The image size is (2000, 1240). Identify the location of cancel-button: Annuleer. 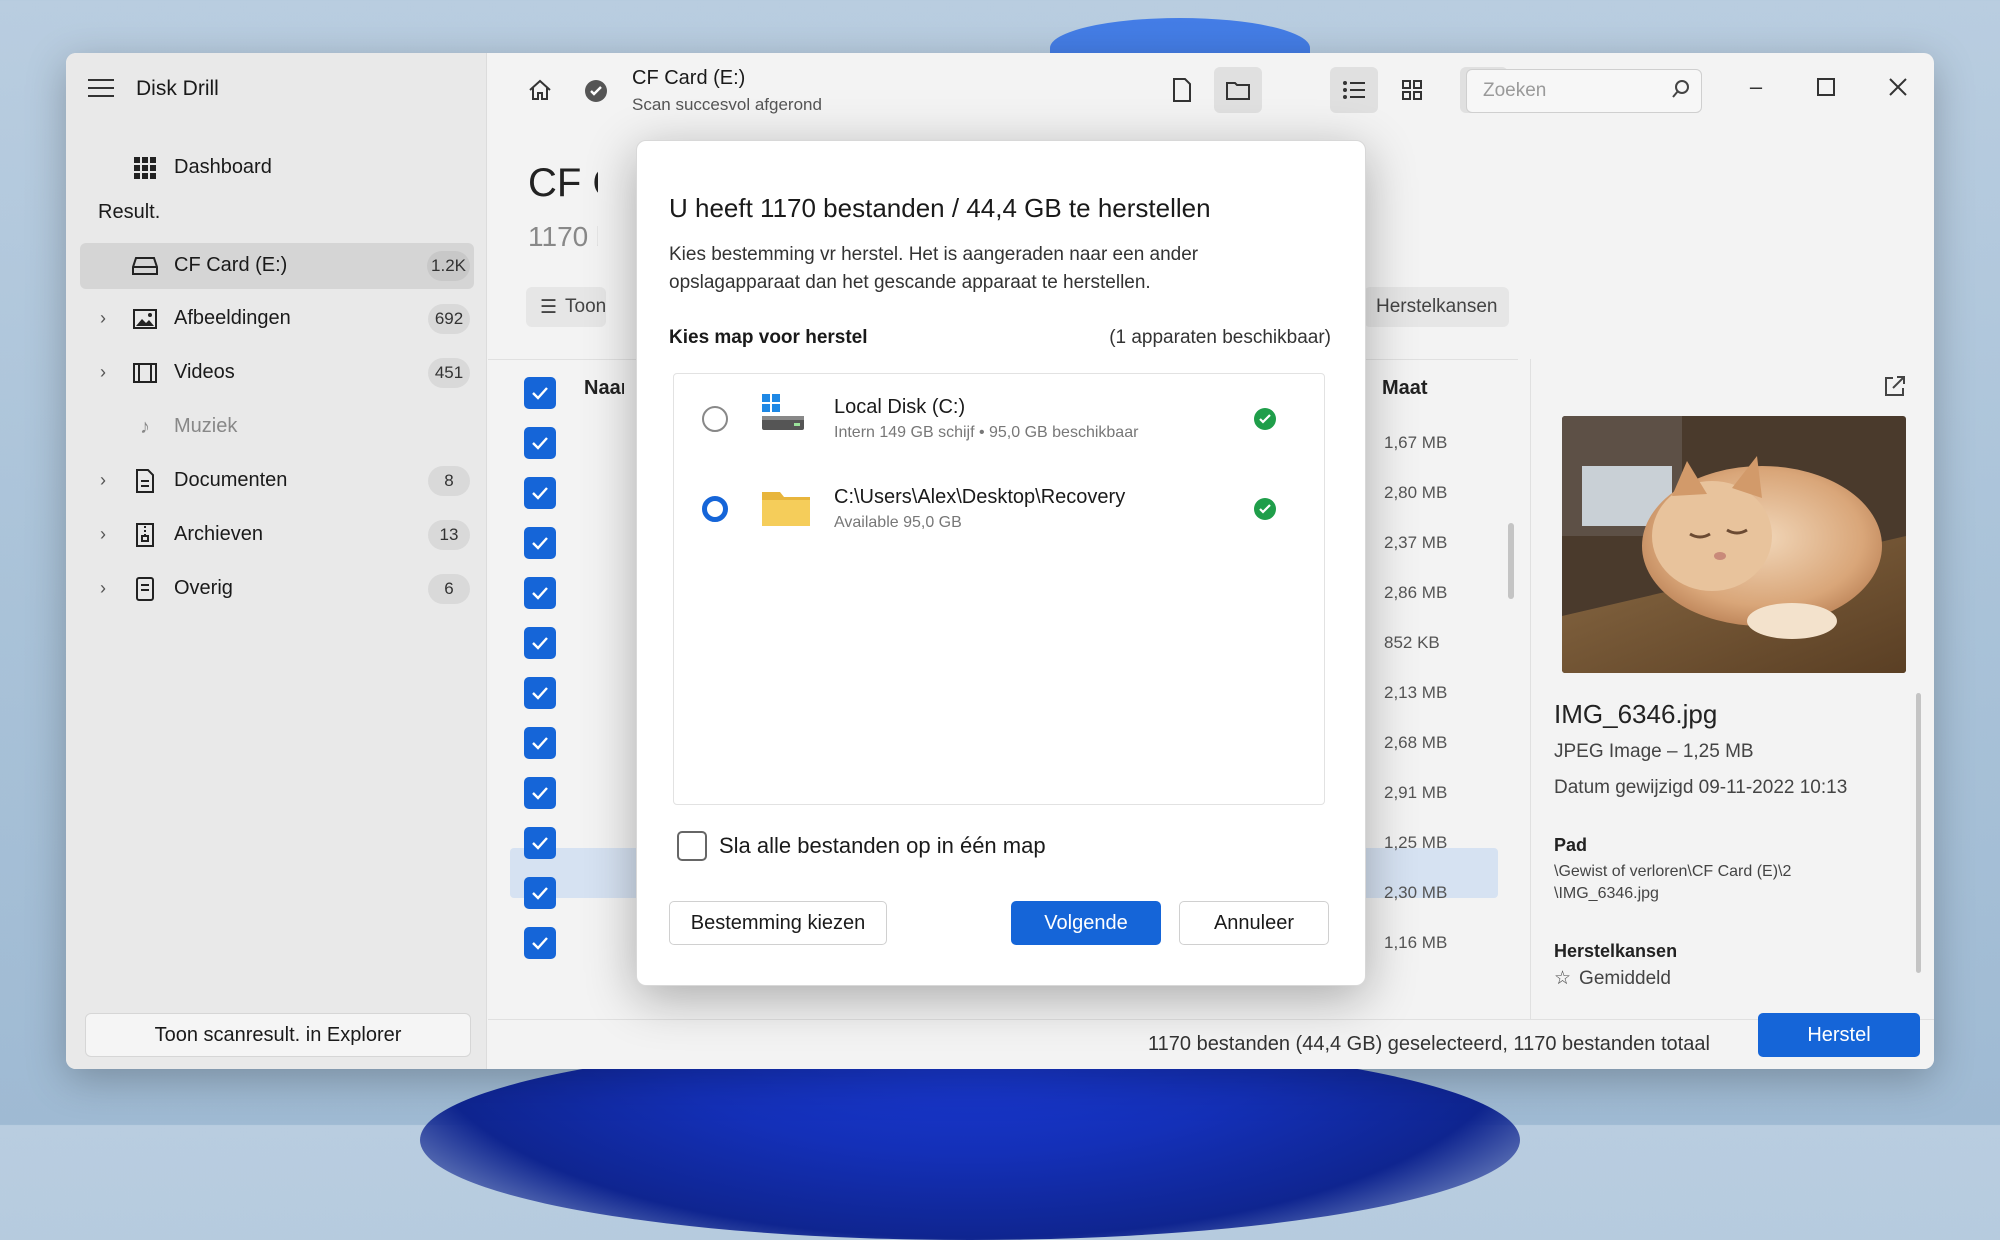
(1254, 923).